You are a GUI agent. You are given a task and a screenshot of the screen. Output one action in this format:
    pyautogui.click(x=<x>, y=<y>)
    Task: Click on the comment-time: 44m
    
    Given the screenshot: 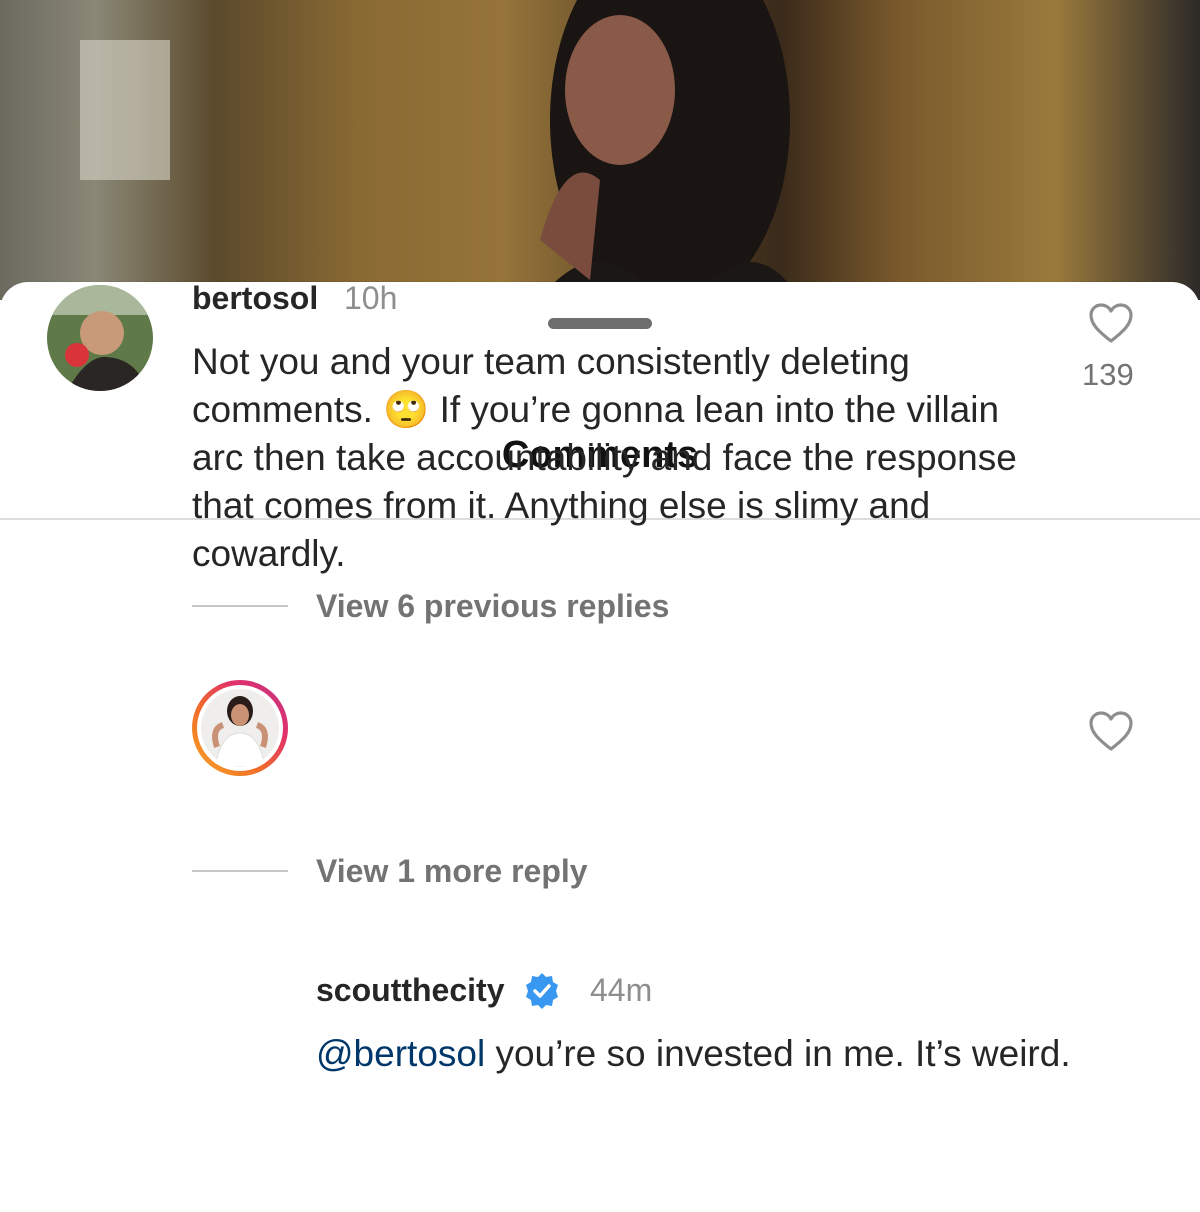 What is the action you would take?
    pyautogui.click(x=621, y=990)
    